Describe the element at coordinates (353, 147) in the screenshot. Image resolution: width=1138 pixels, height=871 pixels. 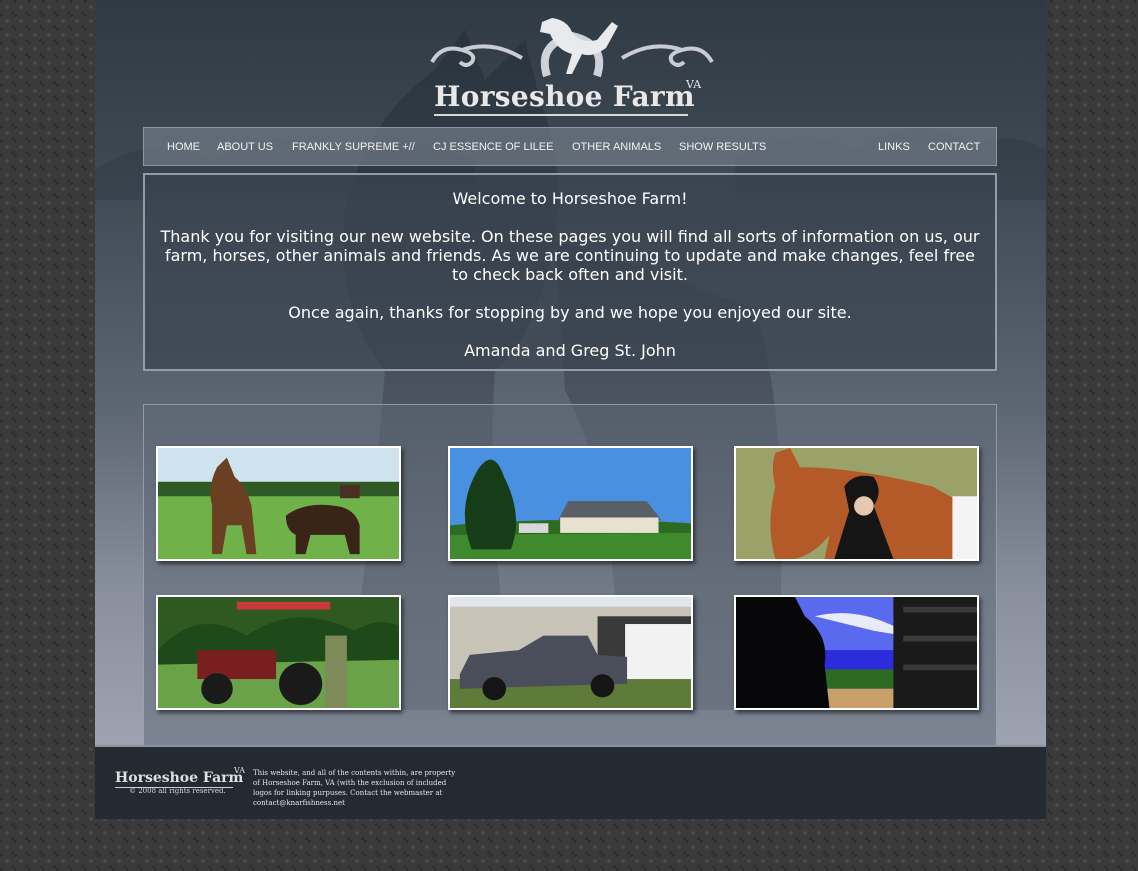
I see `nav-frankly-supreme: FRANKLY SUPREME +//` at that location.